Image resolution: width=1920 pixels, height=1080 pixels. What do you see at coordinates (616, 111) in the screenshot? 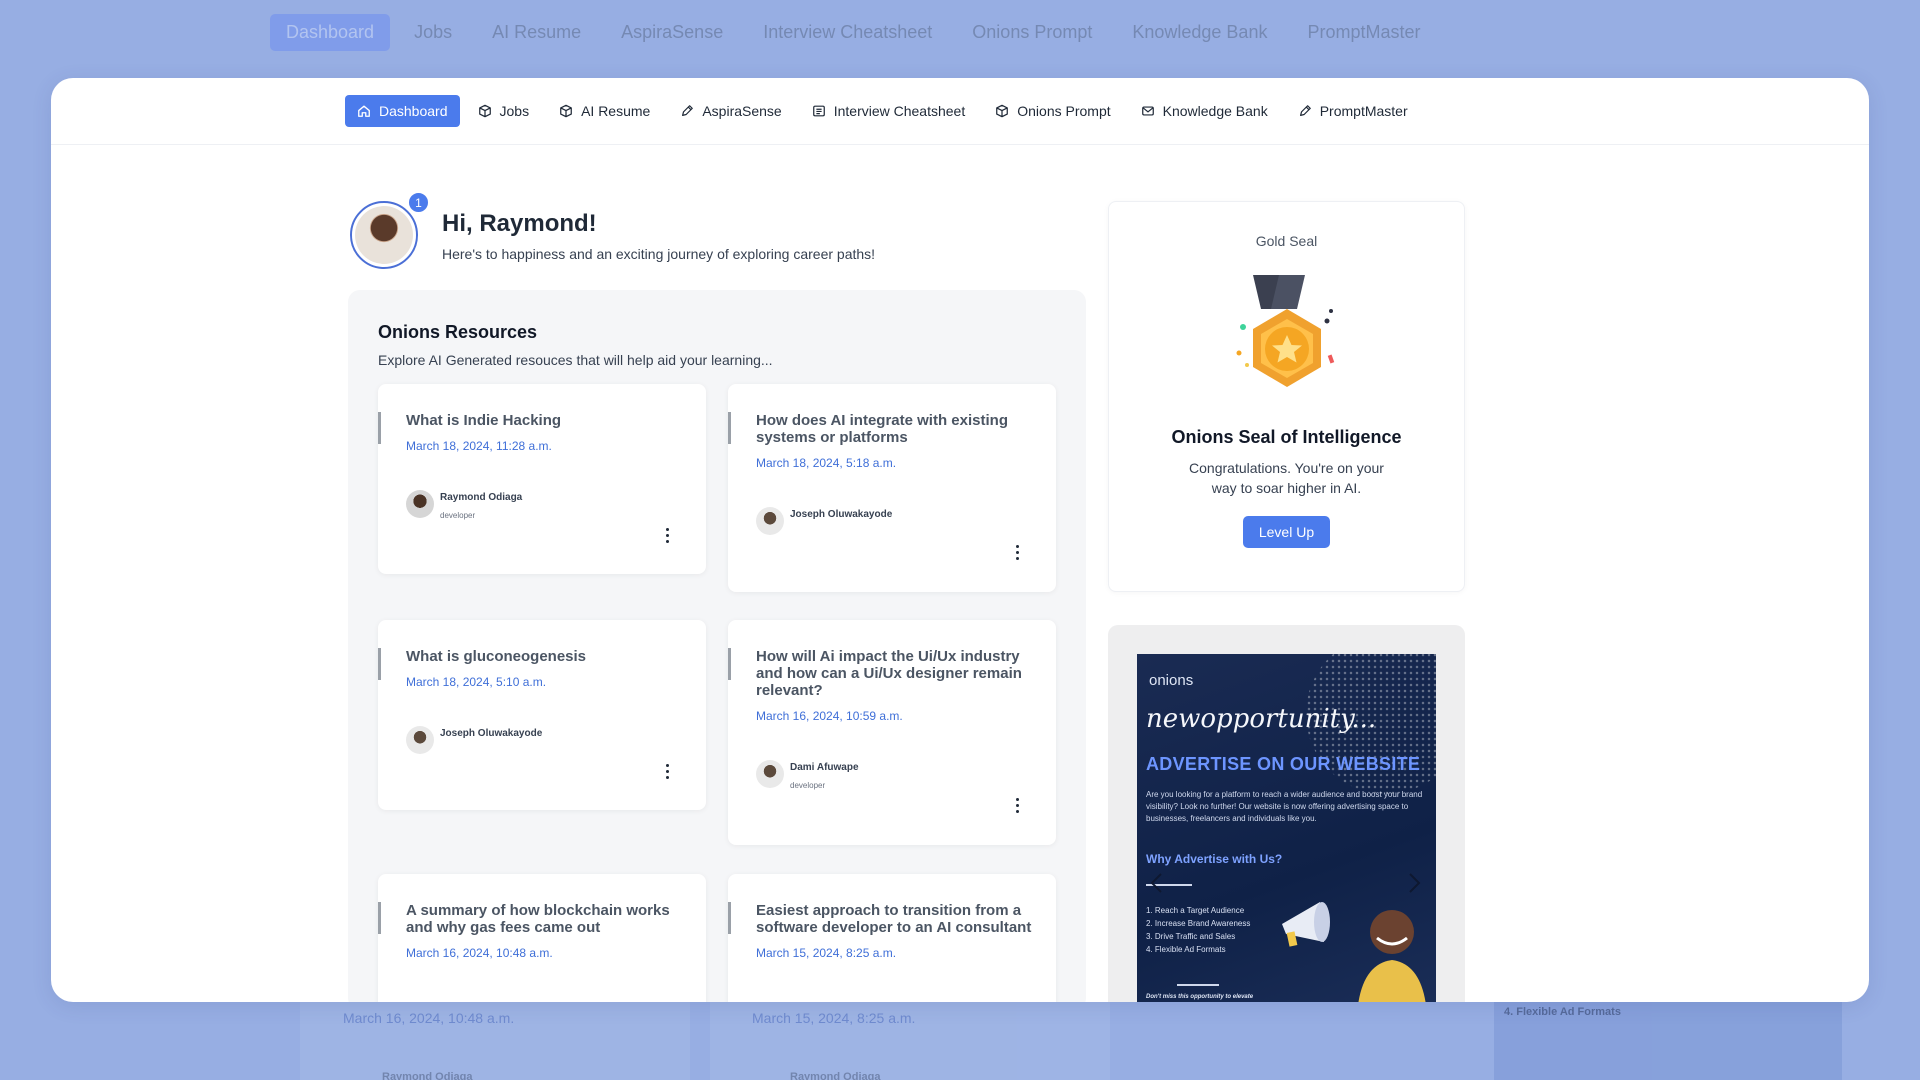
I see `nav-item-label: AI Resume` at bounding box center [616, 111].